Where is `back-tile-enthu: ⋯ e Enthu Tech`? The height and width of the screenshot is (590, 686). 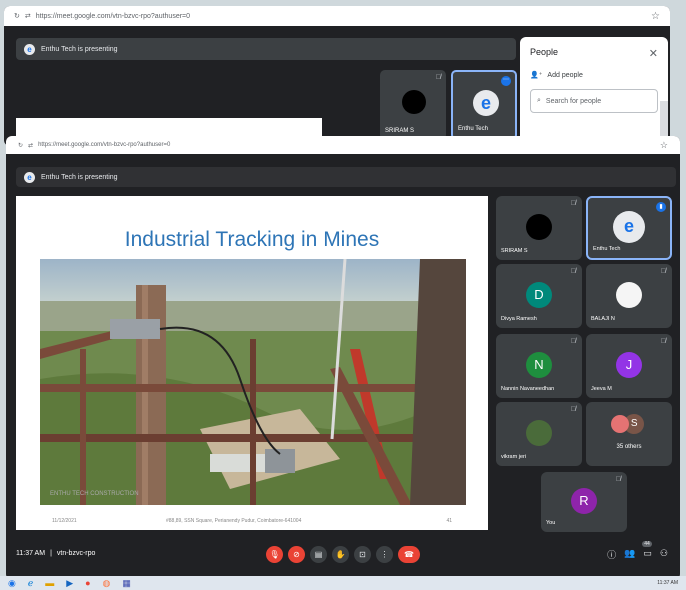
back-tile-enthu: ⋯ e Enthu Tech is located at coordinates (484, 105).